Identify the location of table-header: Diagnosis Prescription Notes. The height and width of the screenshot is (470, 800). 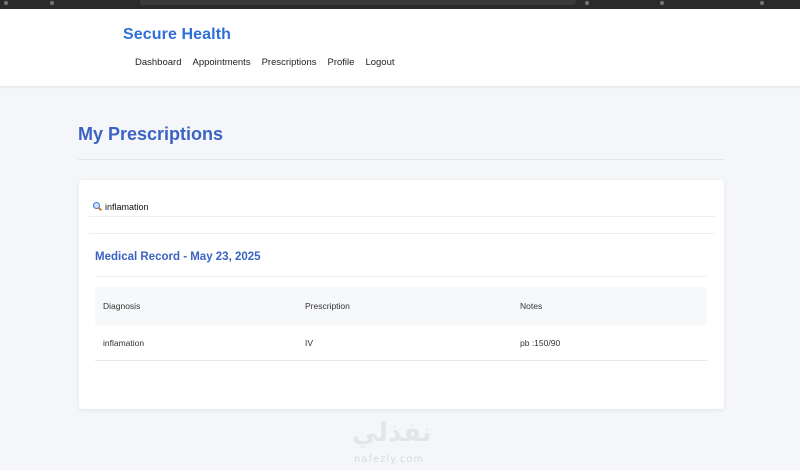
(401, 306).